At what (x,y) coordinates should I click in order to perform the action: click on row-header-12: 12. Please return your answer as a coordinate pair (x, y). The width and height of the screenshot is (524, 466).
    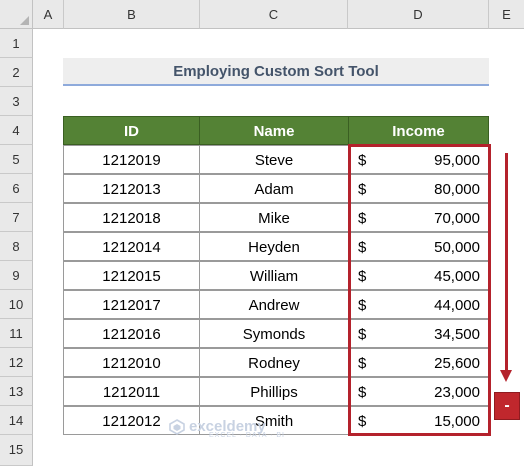
    Looking at the image, I should click on (16, 362).